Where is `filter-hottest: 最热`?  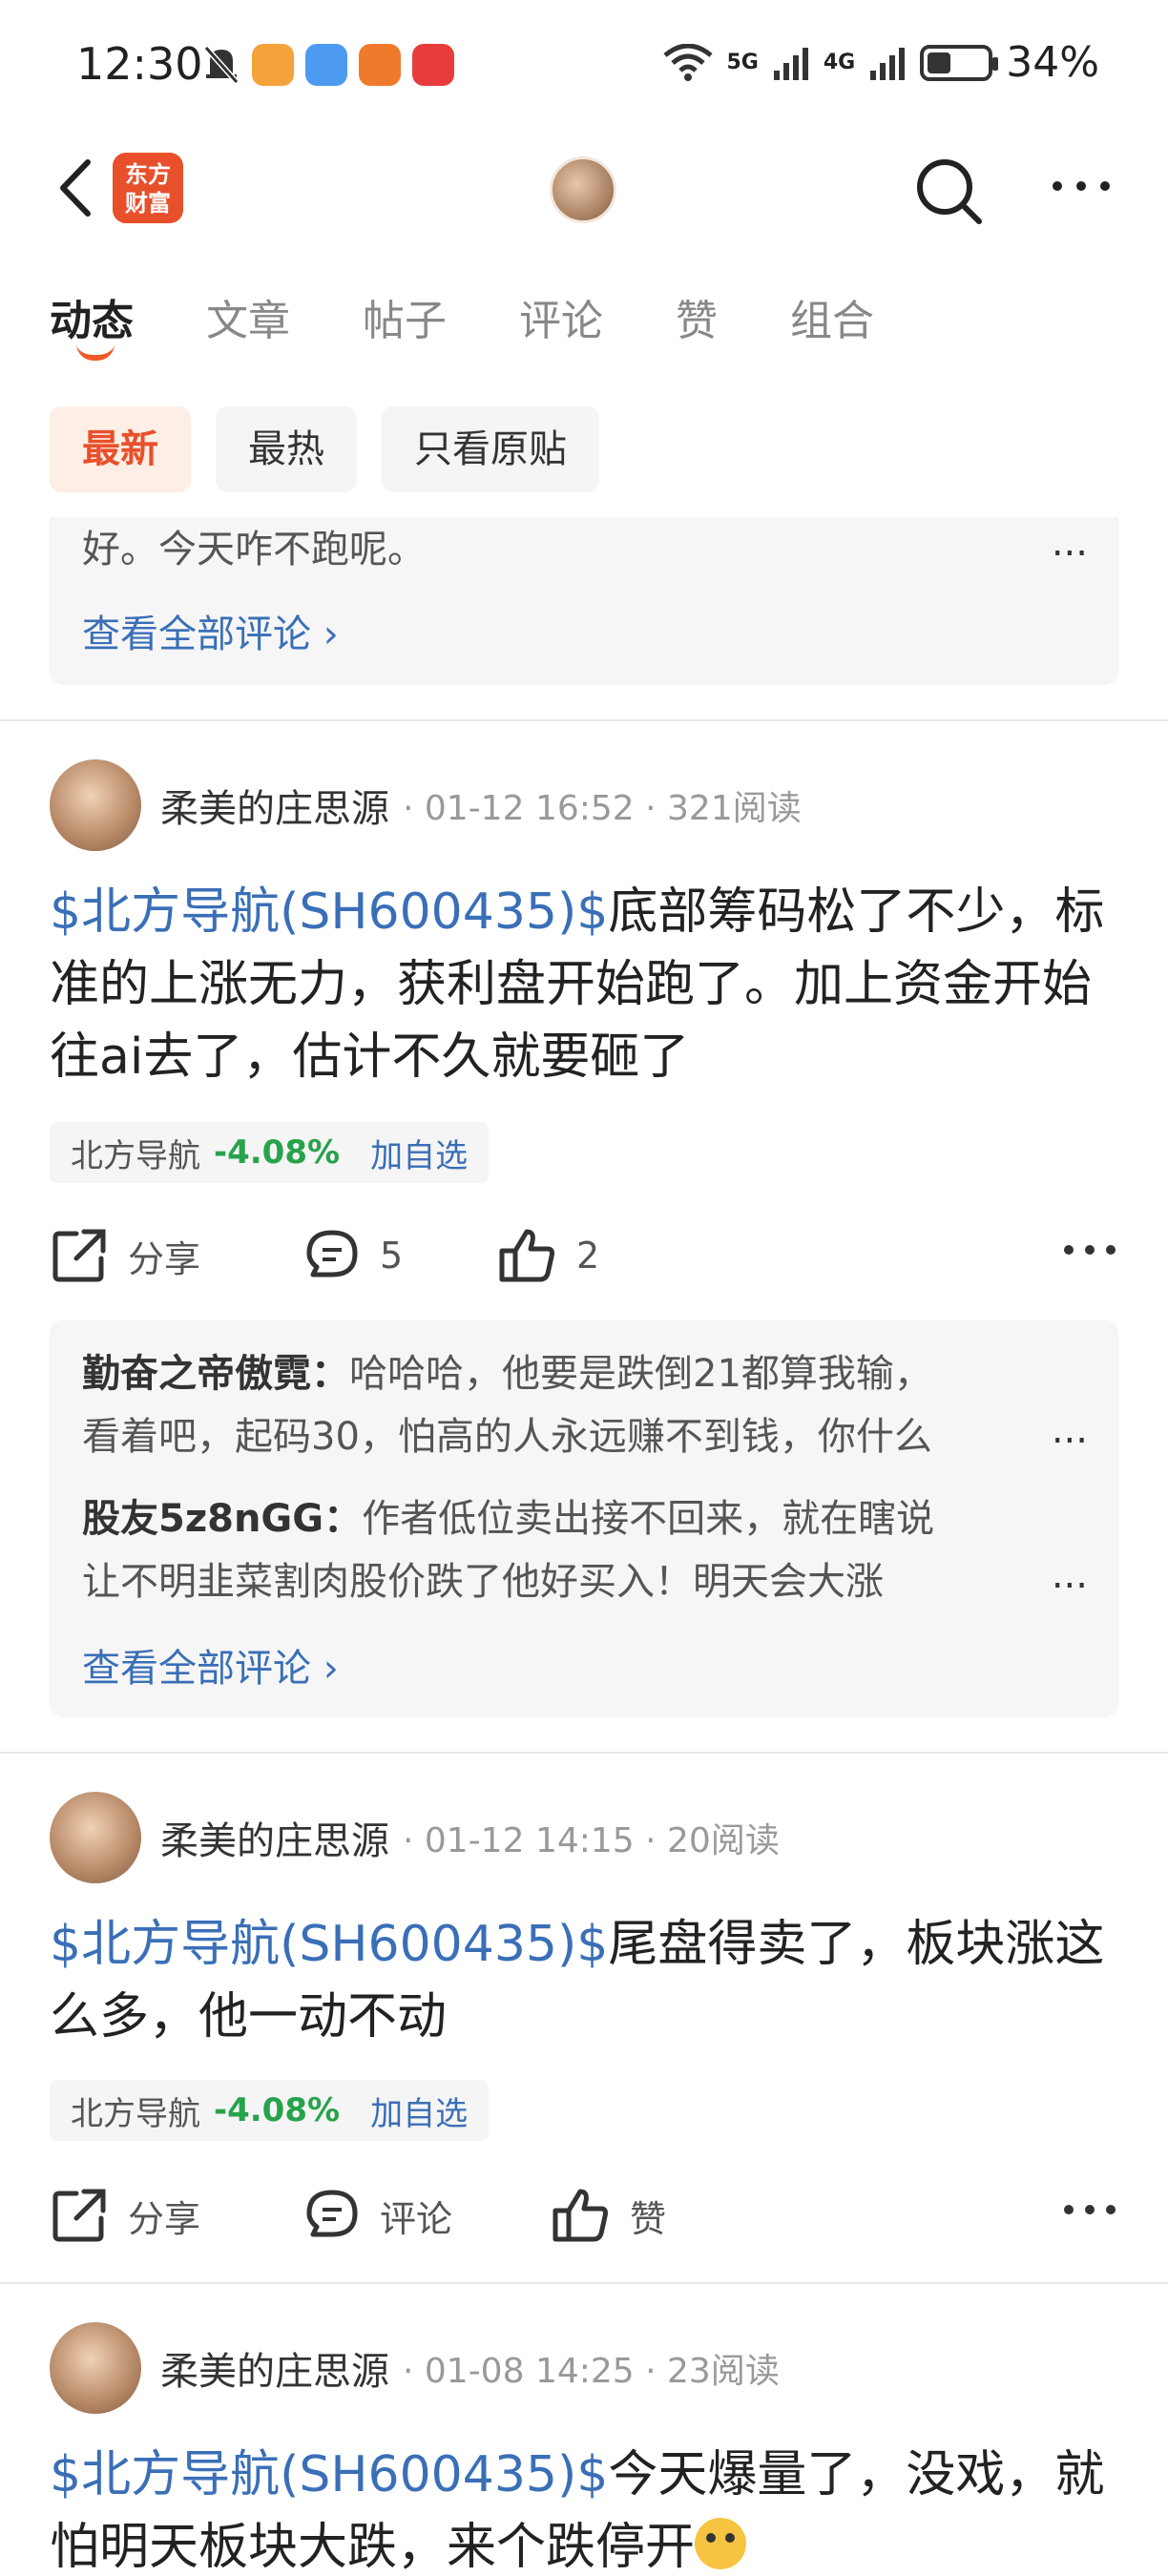 filter-hottest: 最热 is located at coordinates (286, 449).